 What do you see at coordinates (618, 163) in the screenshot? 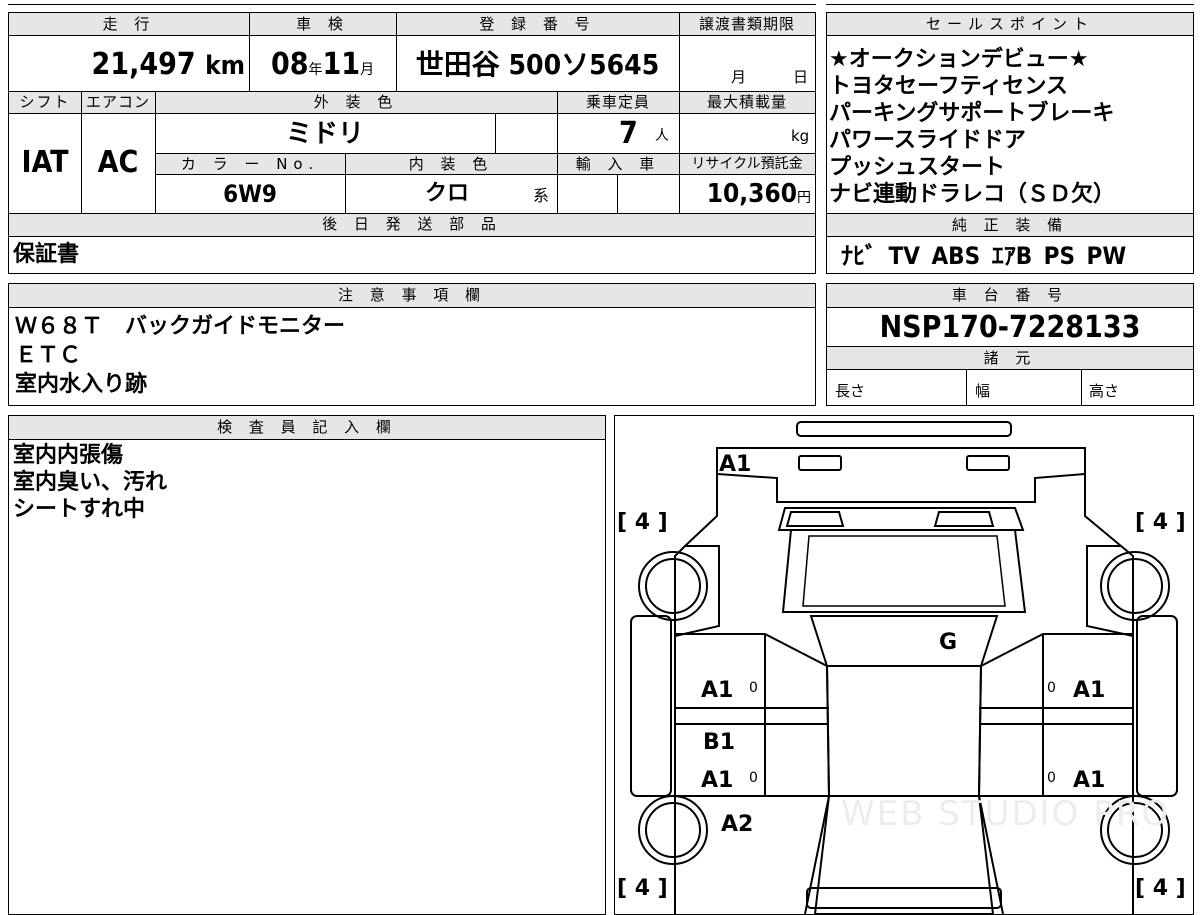
I see `import-header: 輸 入 車` at bounding box center [618, 163].